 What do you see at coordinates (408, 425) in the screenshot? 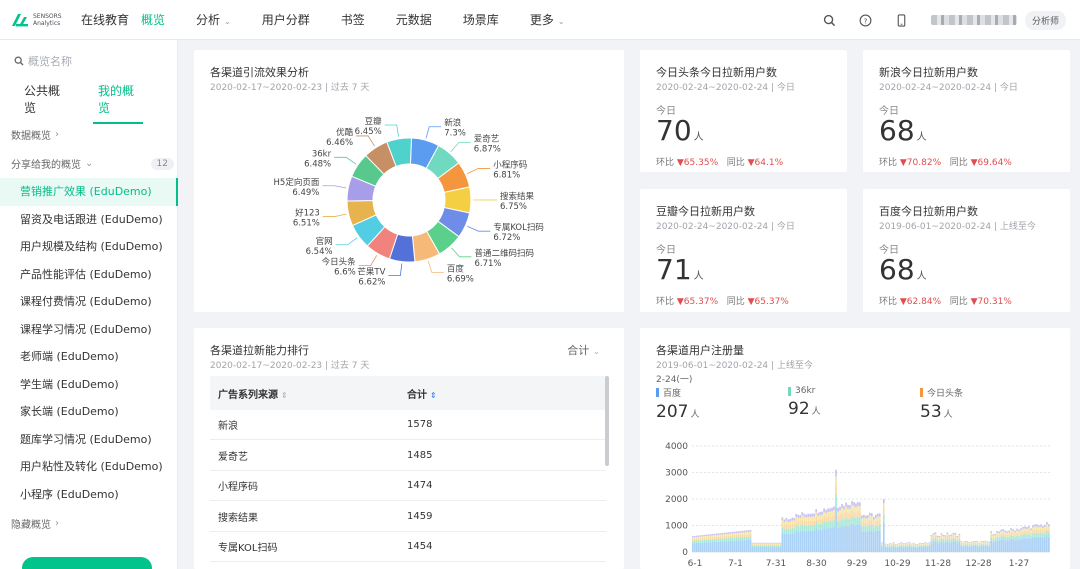
I see `table-row: 新浪 1578` at bounding box center [408, 425].